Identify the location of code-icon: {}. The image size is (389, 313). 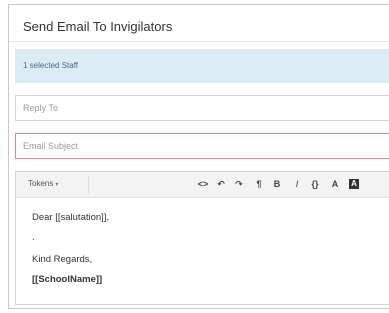
(315, 184).